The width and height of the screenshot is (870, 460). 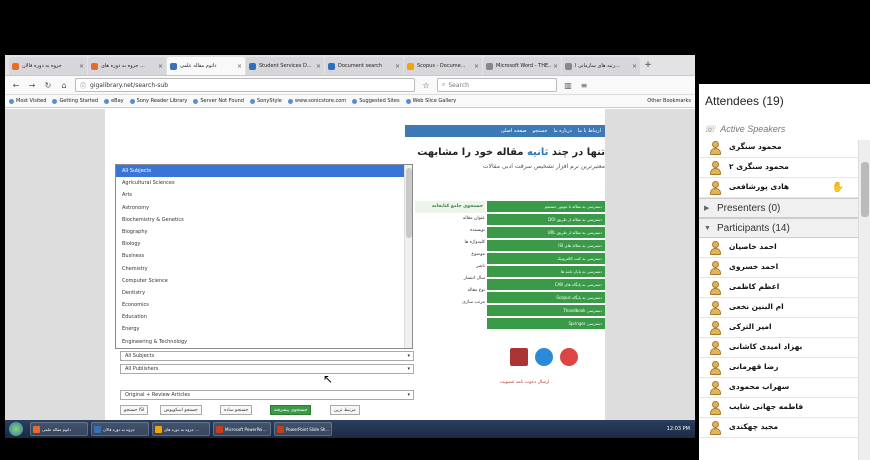 What do you see at coordinates (430, 101) in the screenshot?
I see `bookmark-item: Web Slice Gallery` at bounding box center [430, 101].